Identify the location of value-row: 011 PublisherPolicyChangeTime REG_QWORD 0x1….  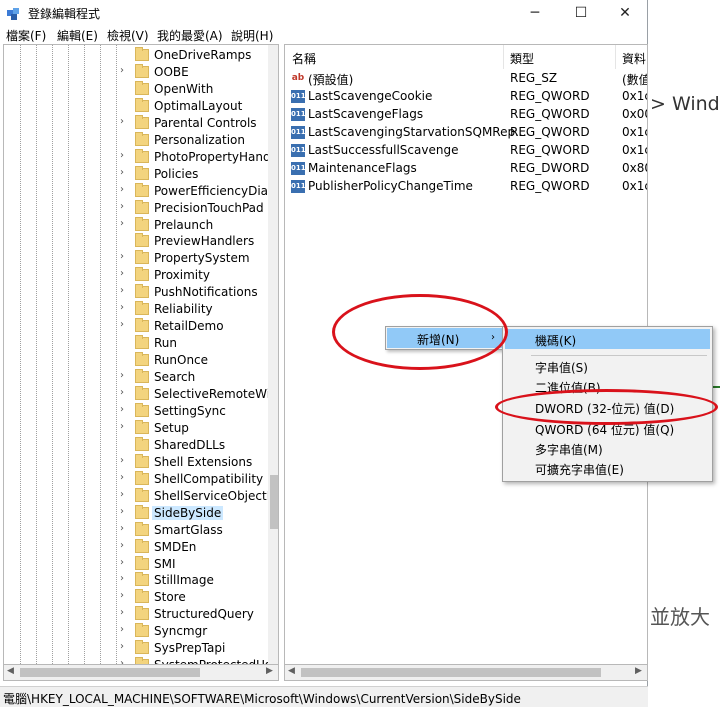
(466, 187).